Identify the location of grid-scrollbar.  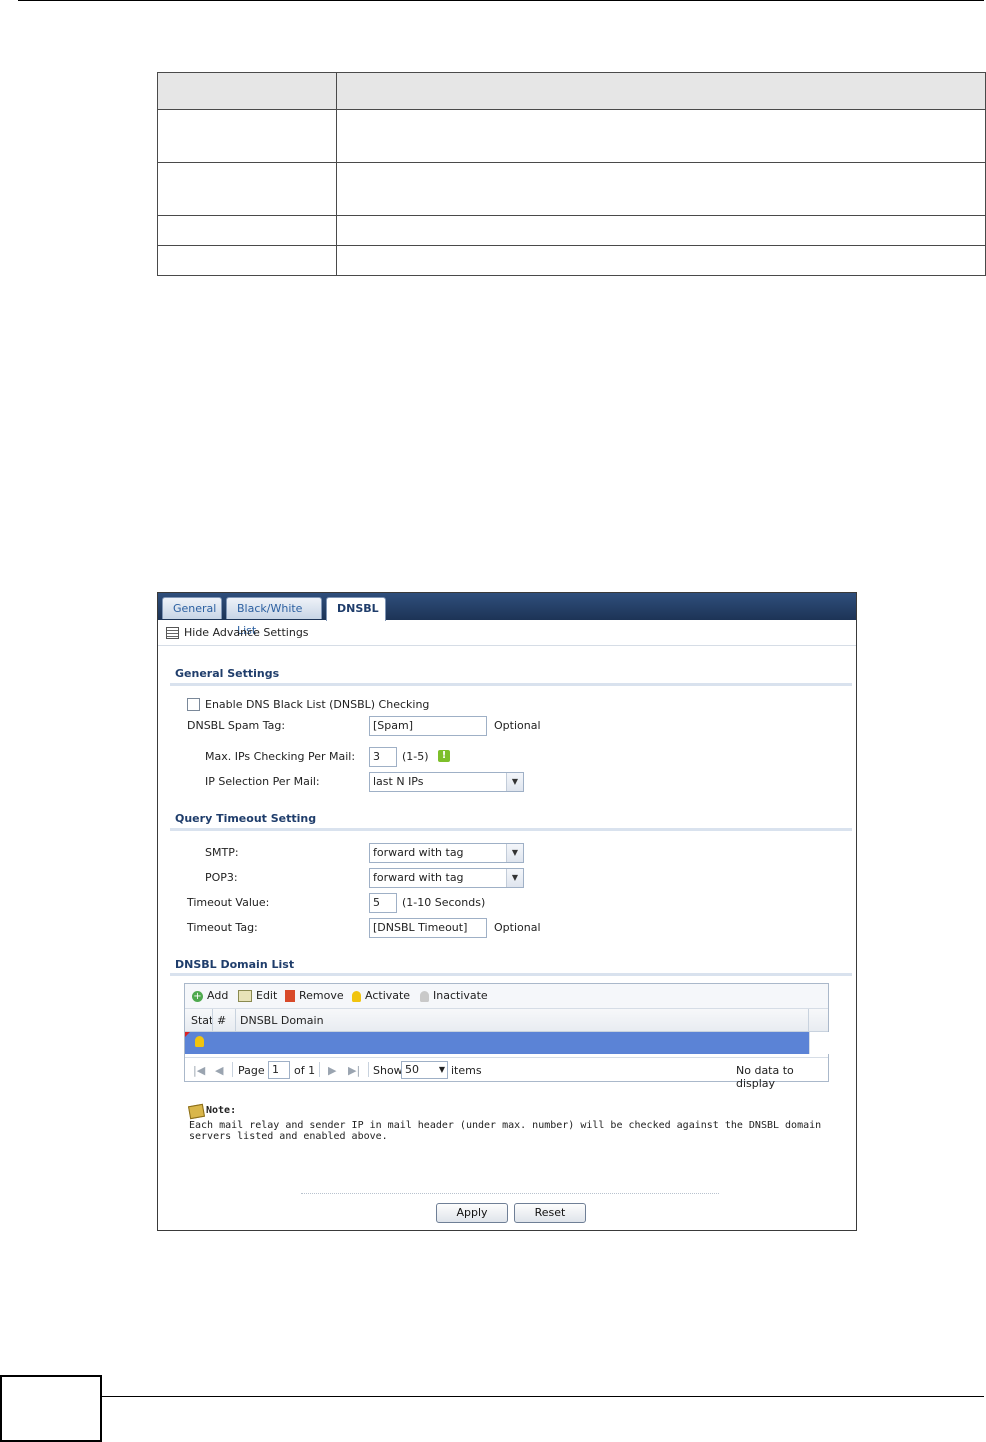
(819, 1043).